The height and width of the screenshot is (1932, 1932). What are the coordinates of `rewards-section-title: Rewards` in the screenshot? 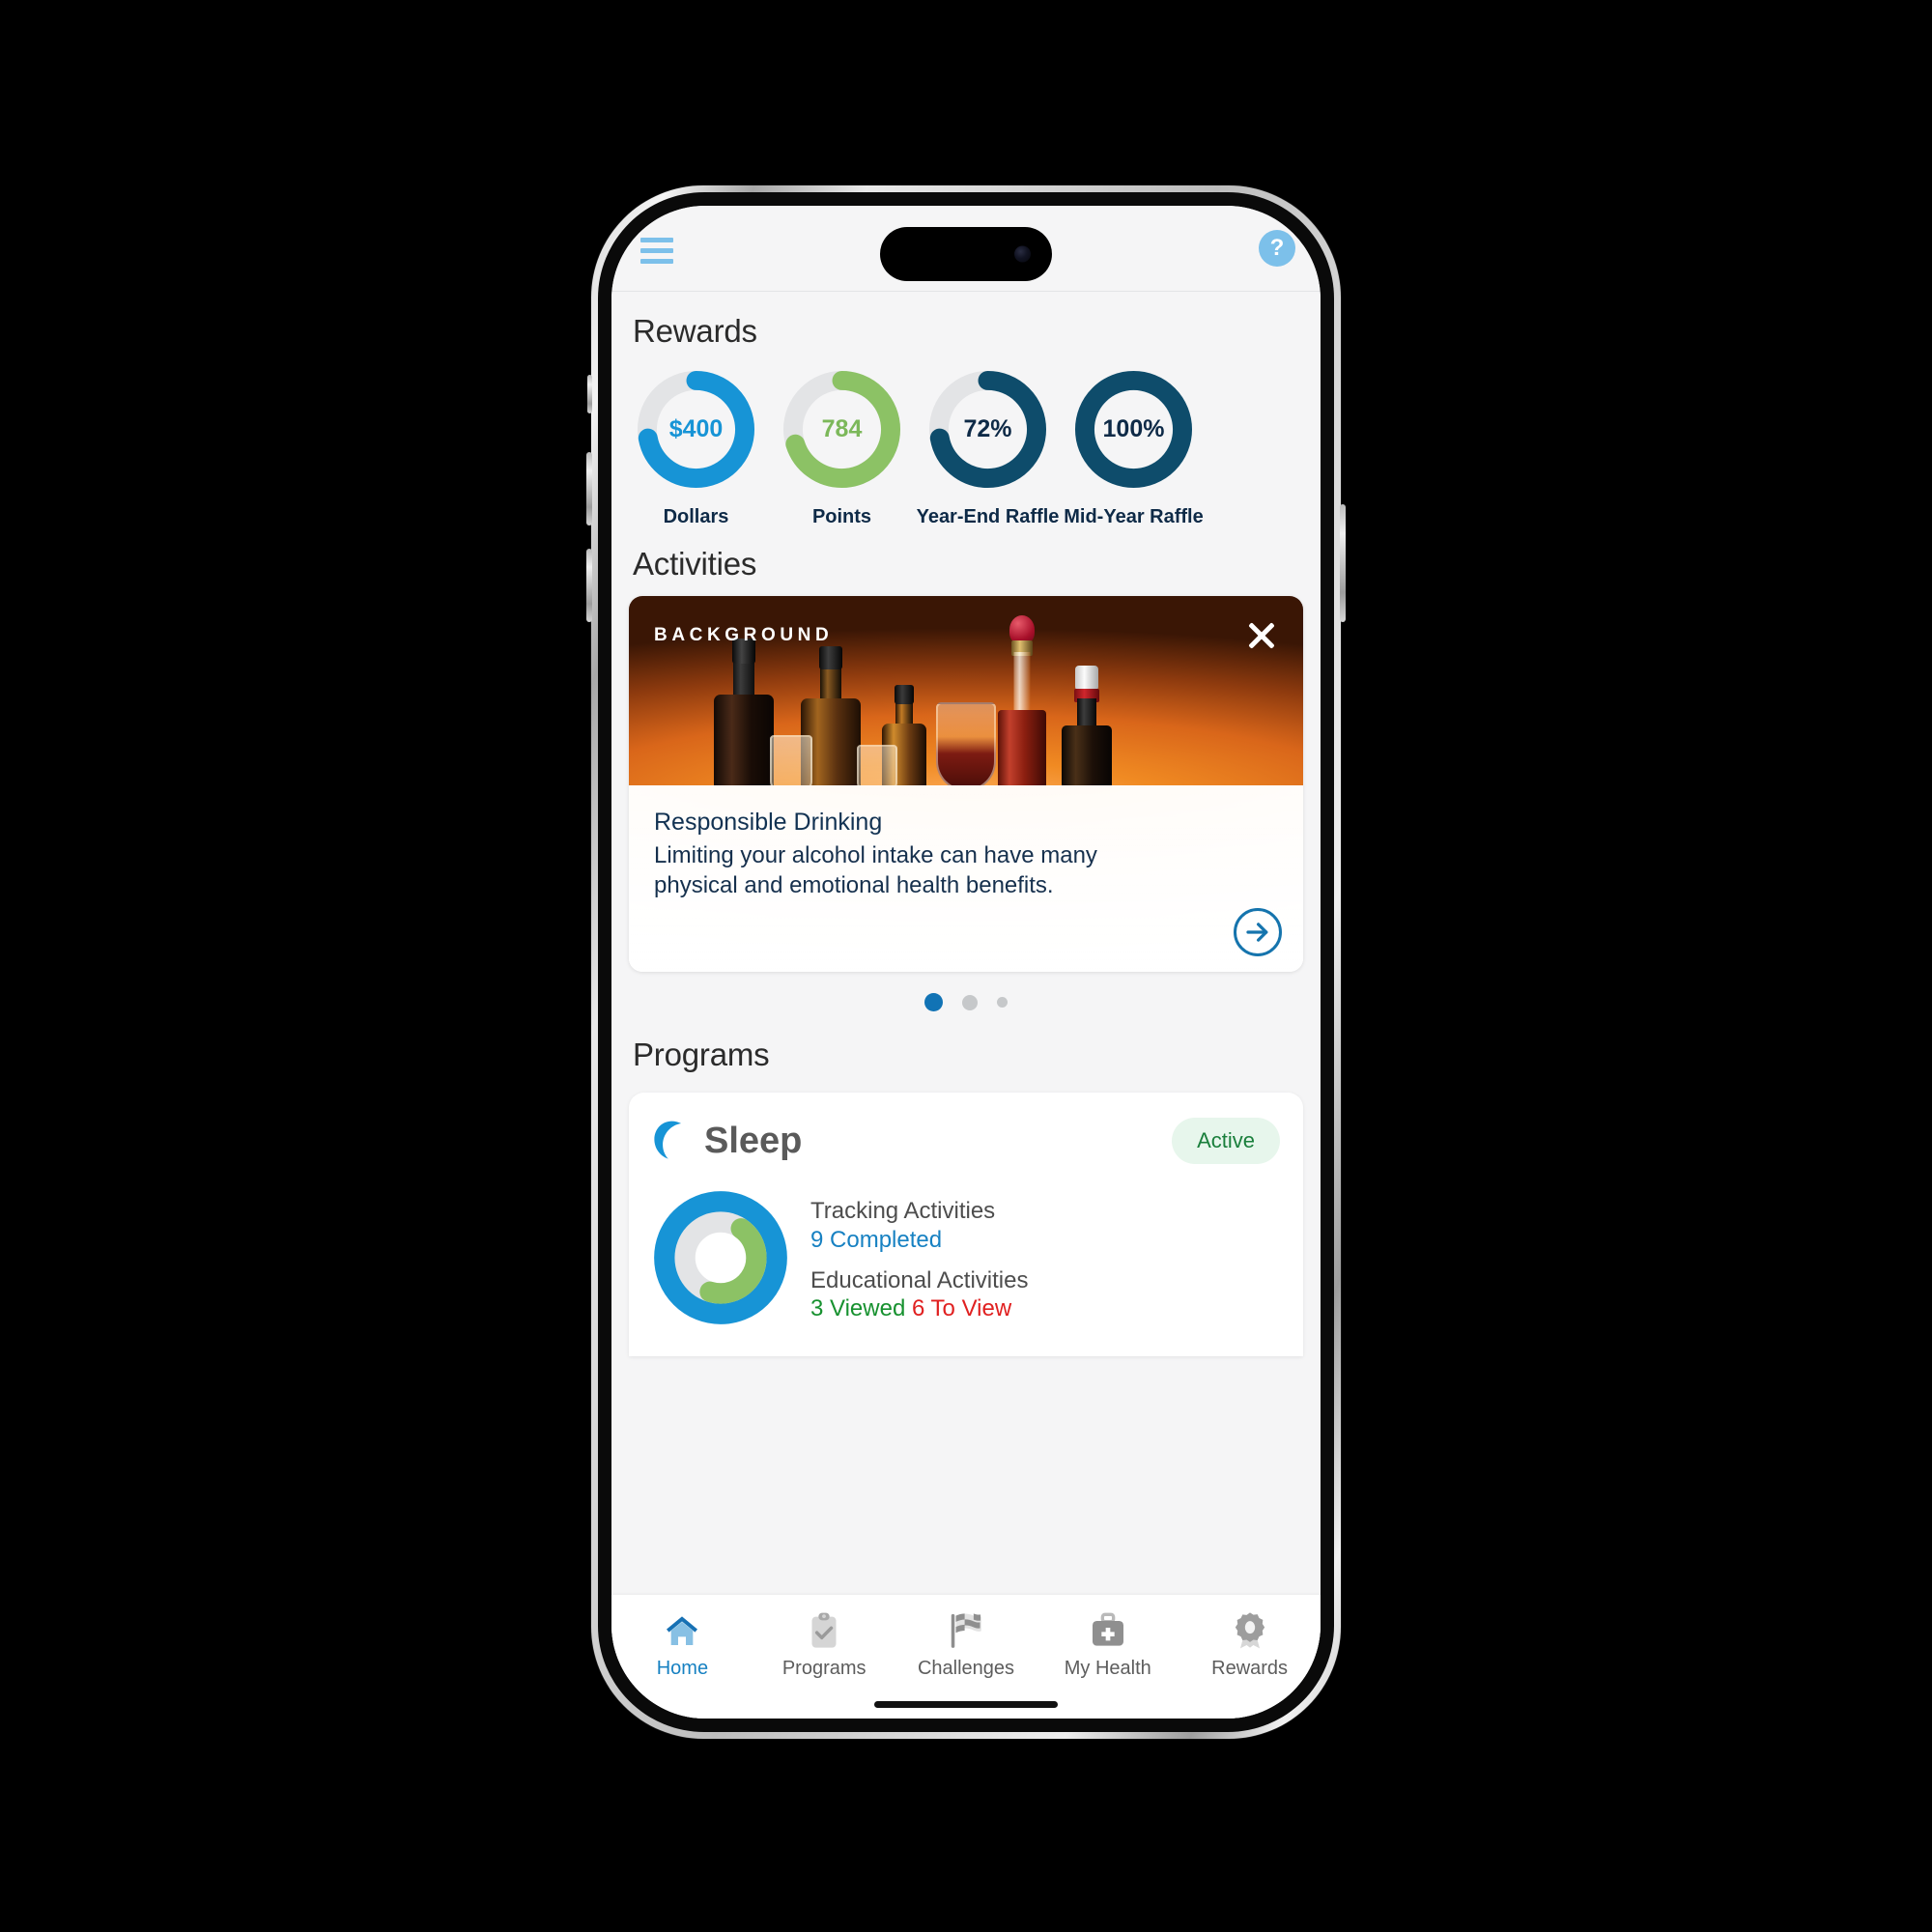 It's located at (695, 331).